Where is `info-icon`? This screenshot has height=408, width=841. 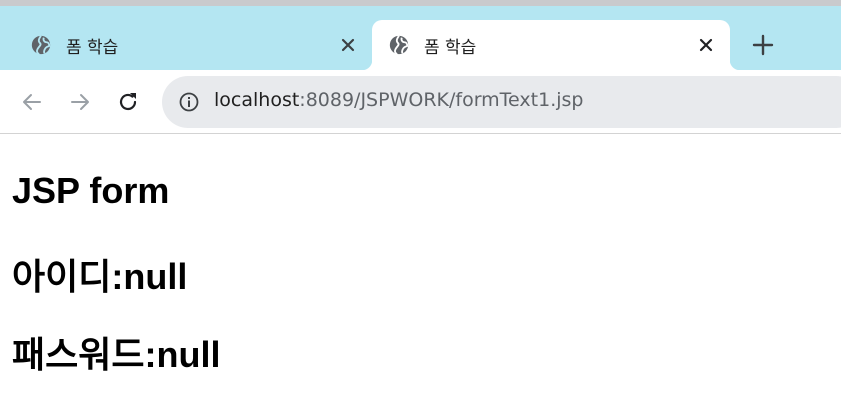
info-icon is located at coordinates (189, 102).